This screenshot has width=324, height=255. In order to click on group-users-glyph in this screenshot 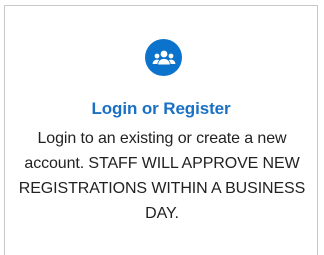, I will do `click(163, 57)`.